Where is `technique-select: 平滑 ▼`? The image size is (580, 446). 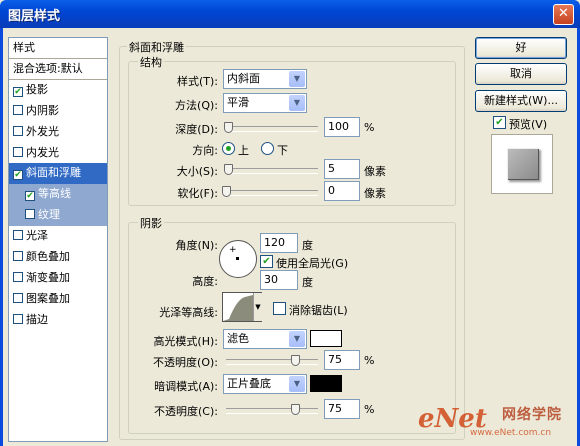 technique-select: 平滑 ▼ is located at coordinates (265, 103).